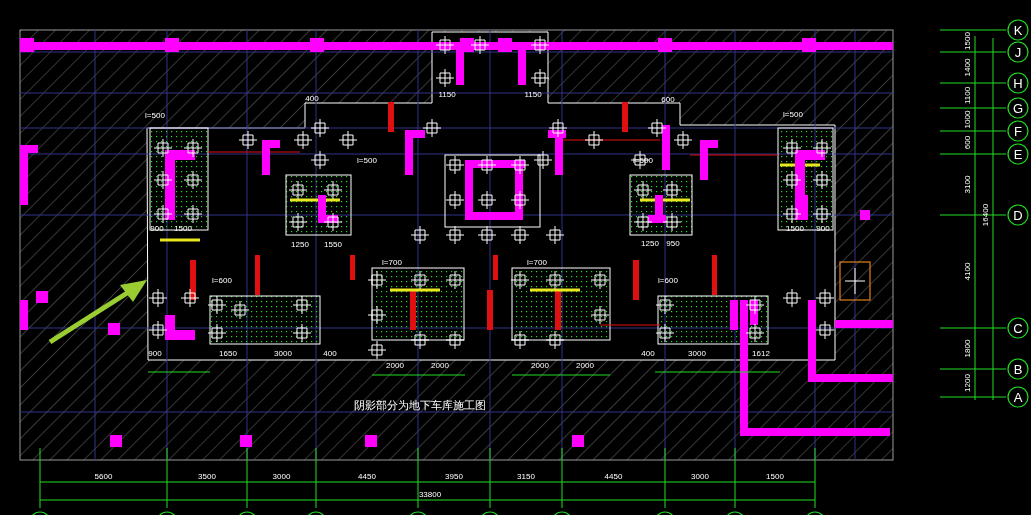 This screenshot has height=515, width=1031. I want to click on dimension-label: 4100, so click(967, 271).